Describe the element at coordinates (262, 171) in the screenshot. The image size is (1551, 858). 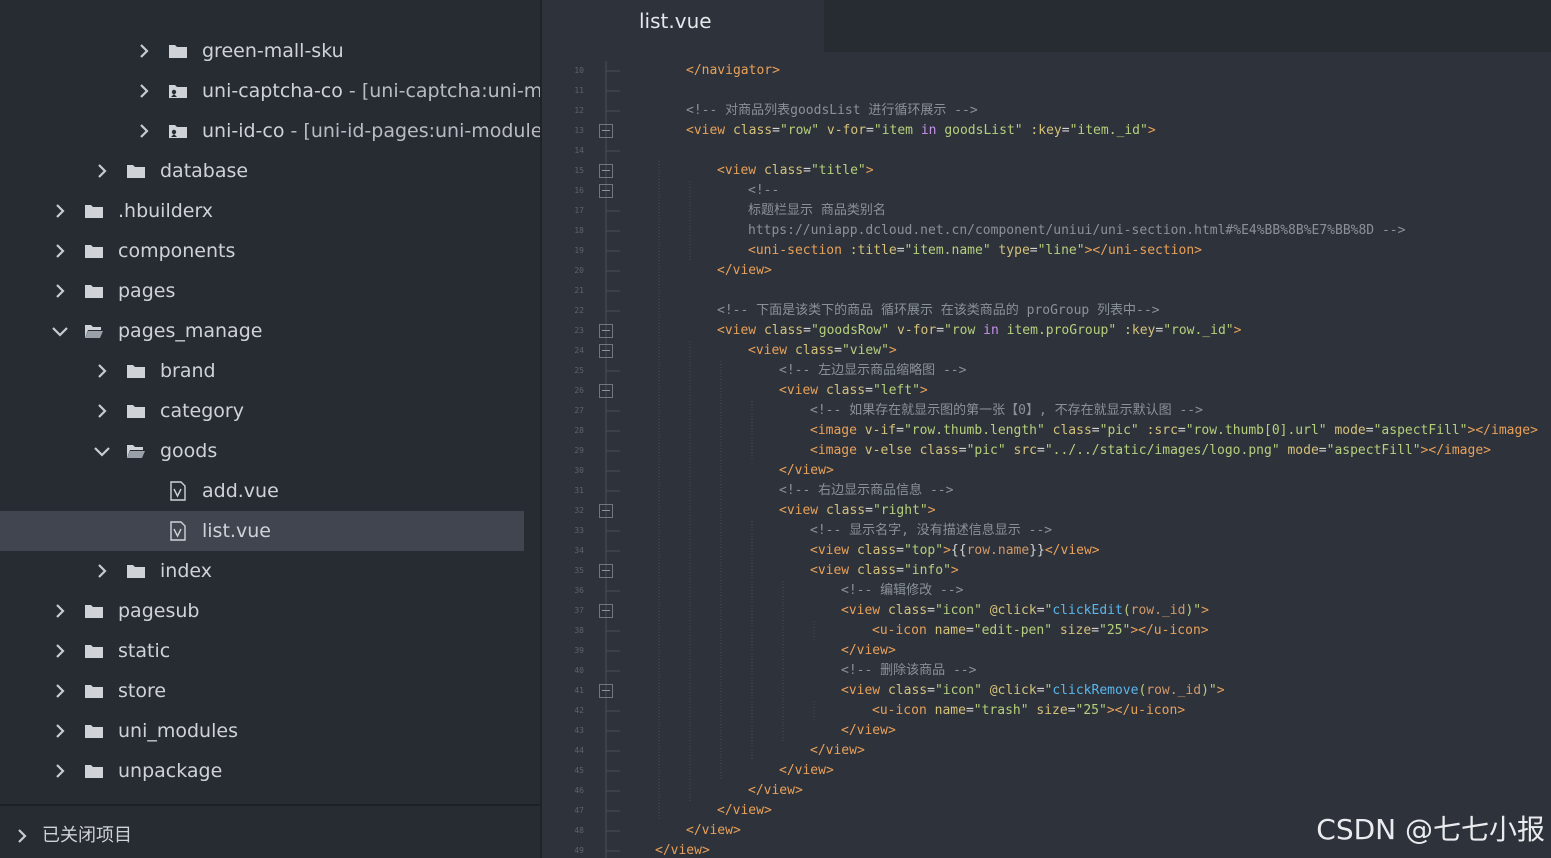
I see `tree-item-database: database` at that location.